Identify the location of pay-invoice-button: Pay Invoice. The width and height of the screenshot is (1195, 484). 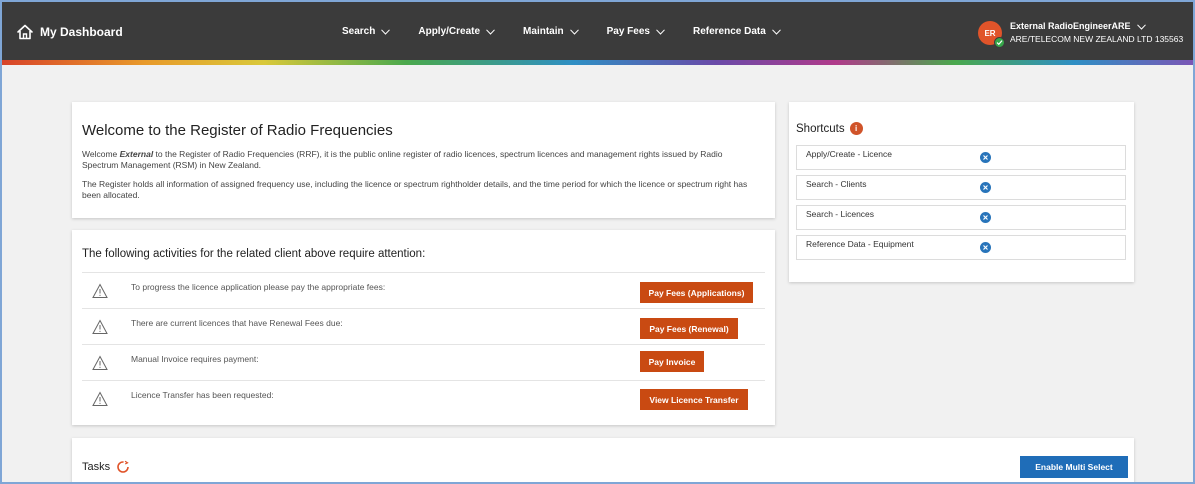
(672, 361).